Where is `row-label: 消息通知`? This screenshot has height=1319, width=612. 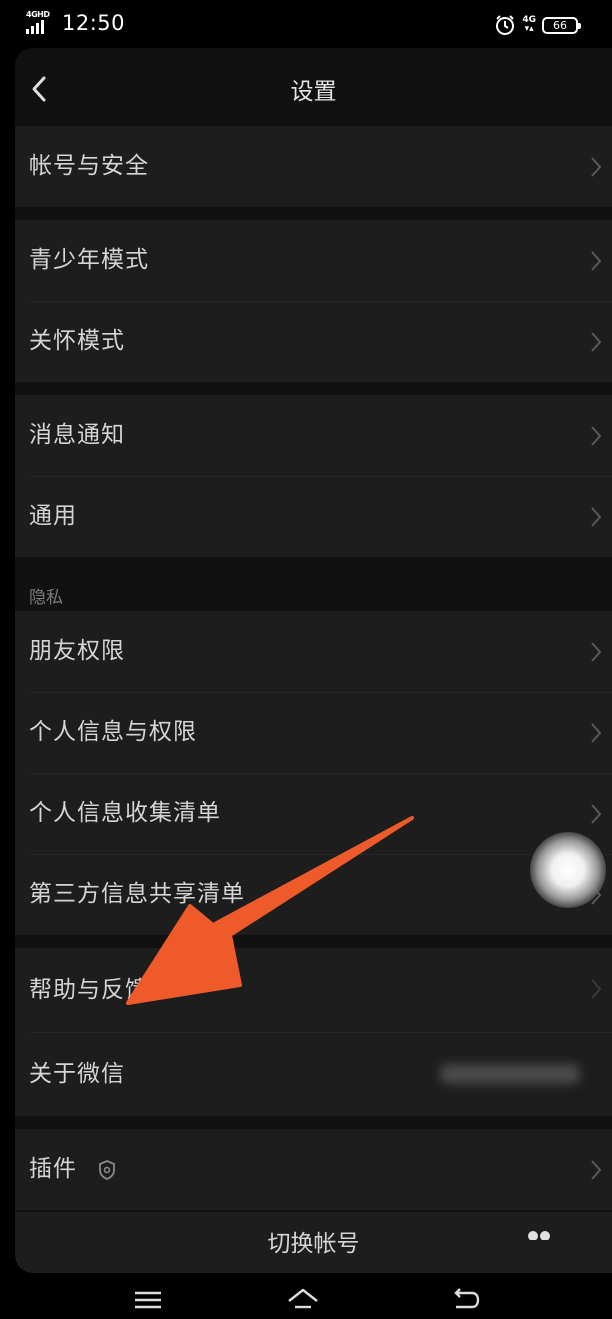
row-label: 消息通知 is located at coordinates (77, 435).